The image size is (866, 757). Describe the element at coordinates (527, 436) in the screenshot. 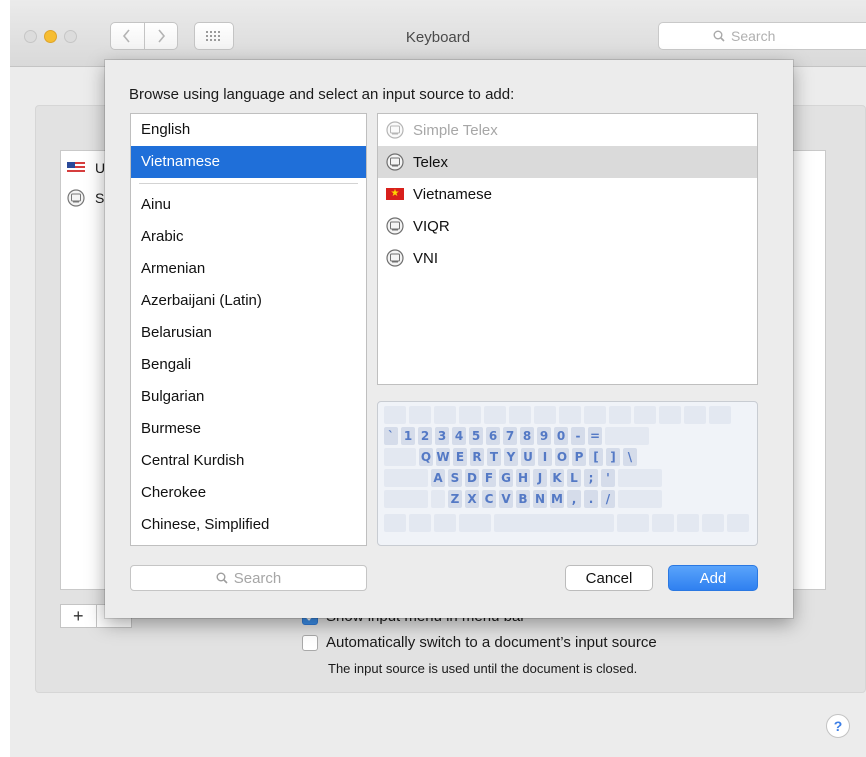

I see `key: 8` at that location.